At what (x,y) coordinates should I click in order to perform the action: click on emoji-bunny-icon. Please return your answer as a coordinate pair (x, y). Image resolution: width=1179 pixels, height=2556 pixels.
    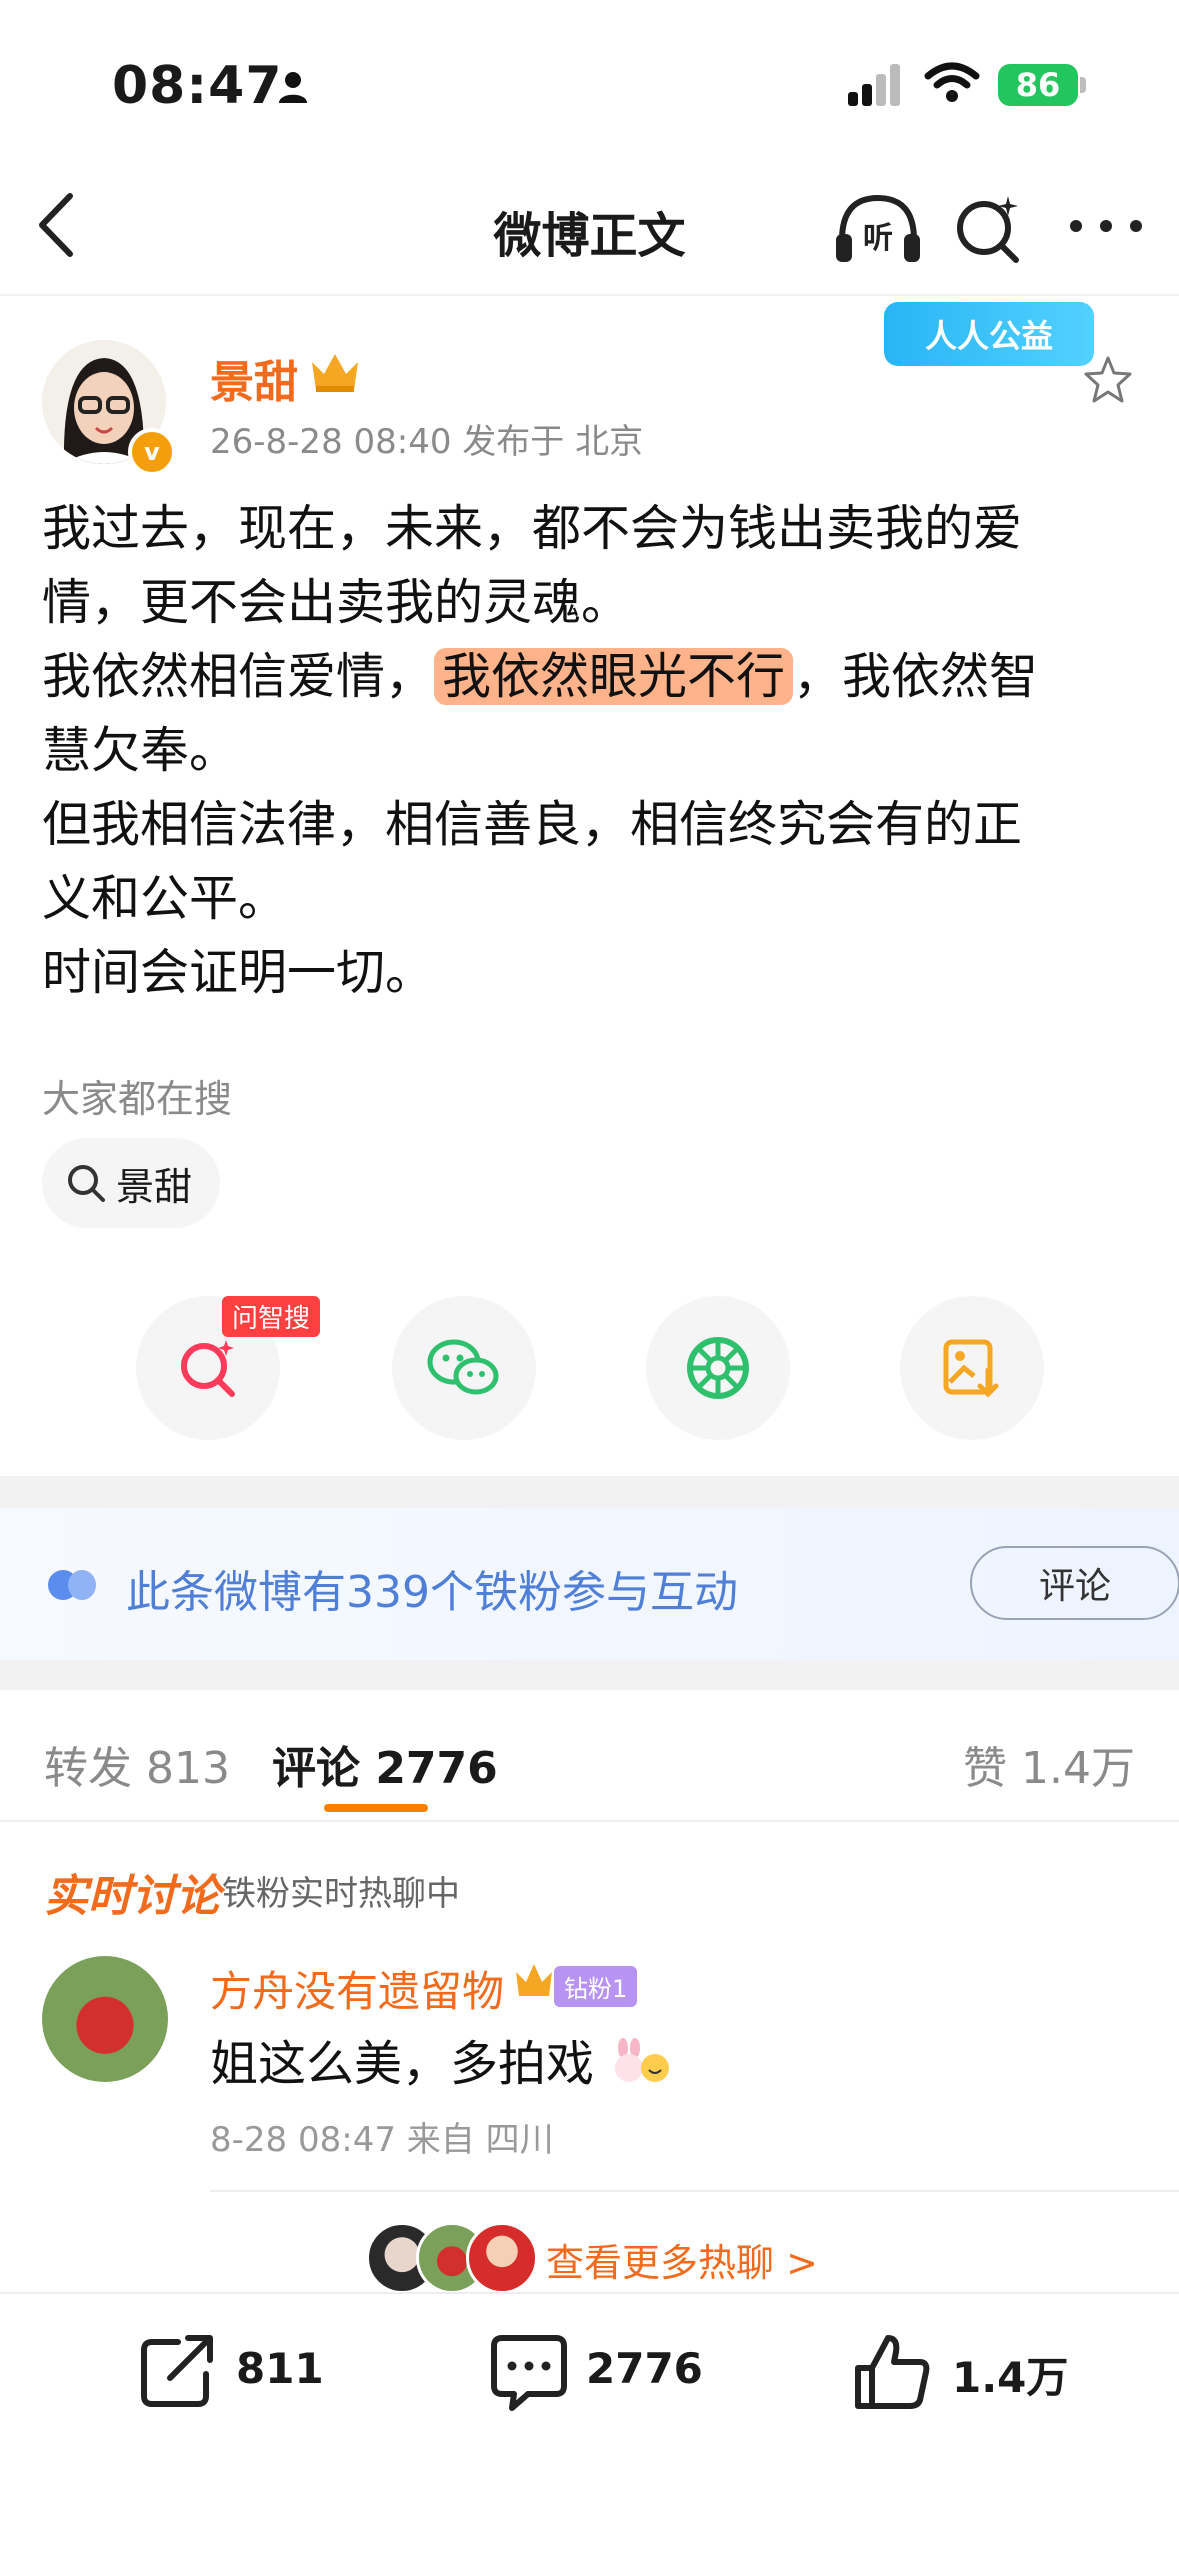
    Looking at the image, I should click on (642, 2060).